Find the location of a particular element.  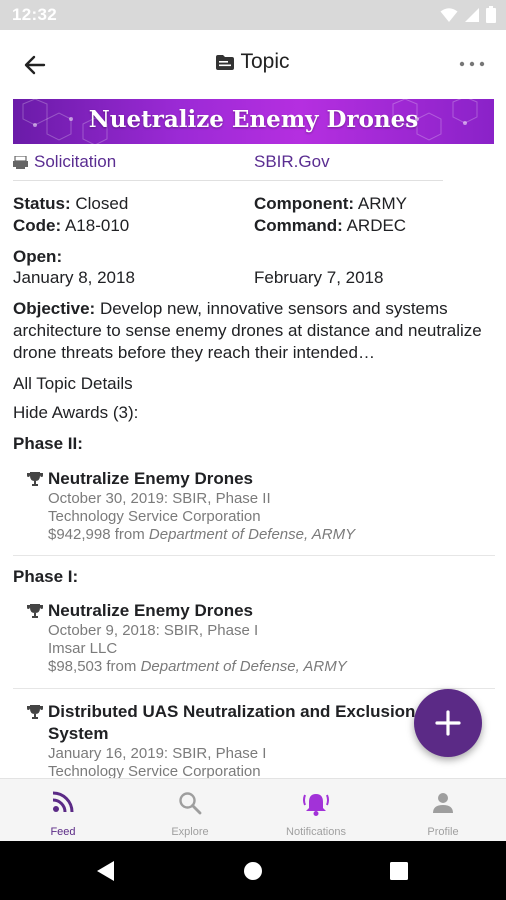

nav-profile-label: Profile is located at coordinates (443, 832).